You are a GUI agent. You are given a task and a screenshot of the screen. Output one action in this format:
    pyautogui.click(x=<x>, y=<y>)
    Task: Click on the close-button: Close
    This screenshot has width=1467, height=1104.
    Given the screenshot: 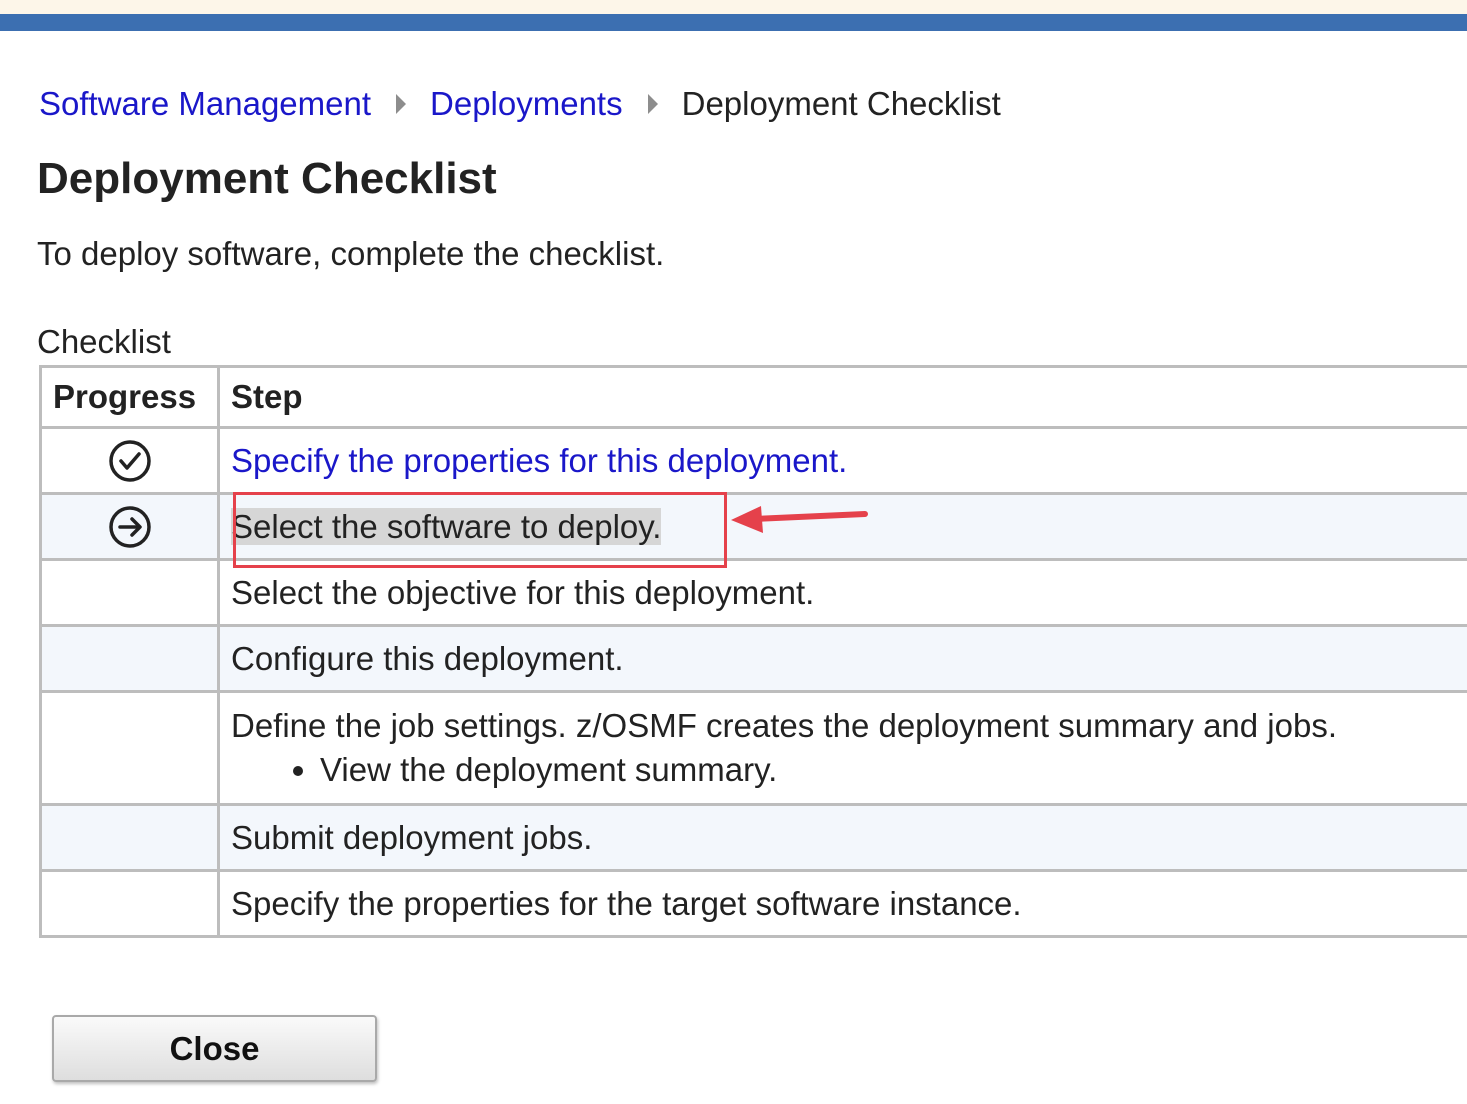 What is the action you would take?
    pyautogui.click(x=214, y=1048)
    